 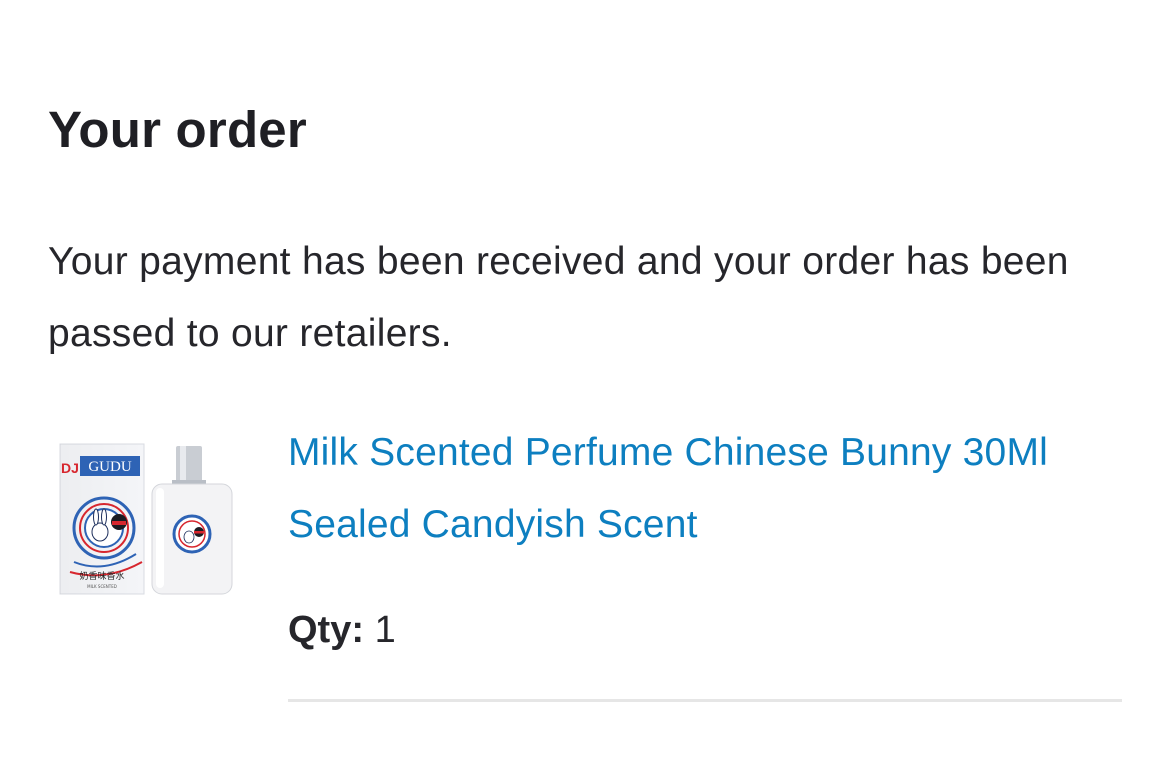 What do you see at coordinates (102, 519) in the screenshot?
I see `product-box: GUDU DJ 奶香味香水 MILK SCENTED` at bounding box center [102, 519].